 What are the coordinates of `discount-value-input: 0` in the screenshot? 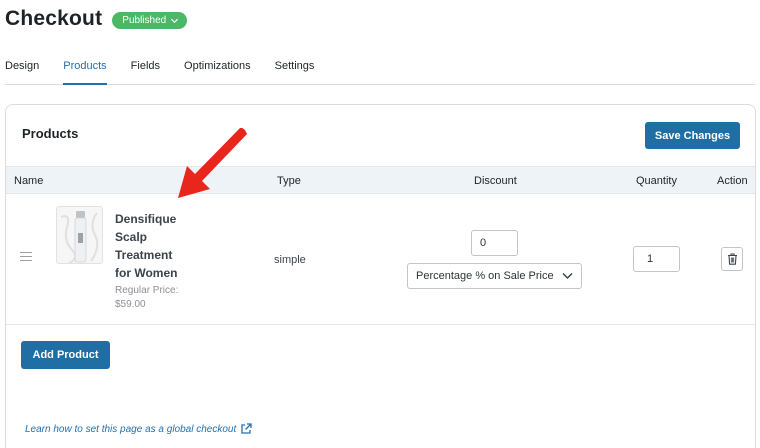 It's located at (494, 243).